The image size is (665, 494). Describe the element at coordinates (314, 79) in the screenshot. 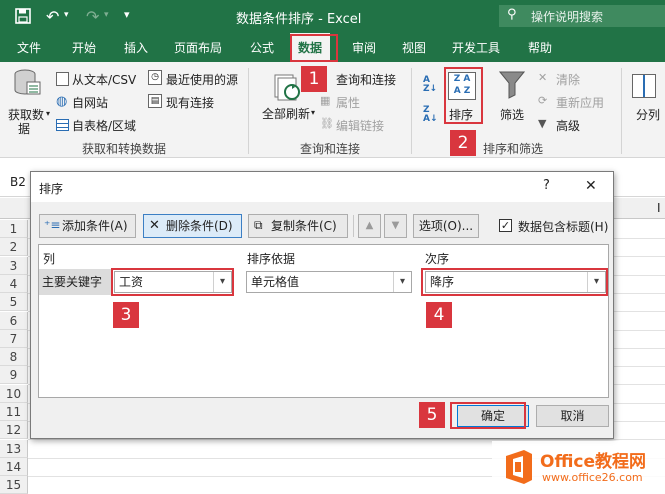

I see `callout-badge-1: 1` at that location.